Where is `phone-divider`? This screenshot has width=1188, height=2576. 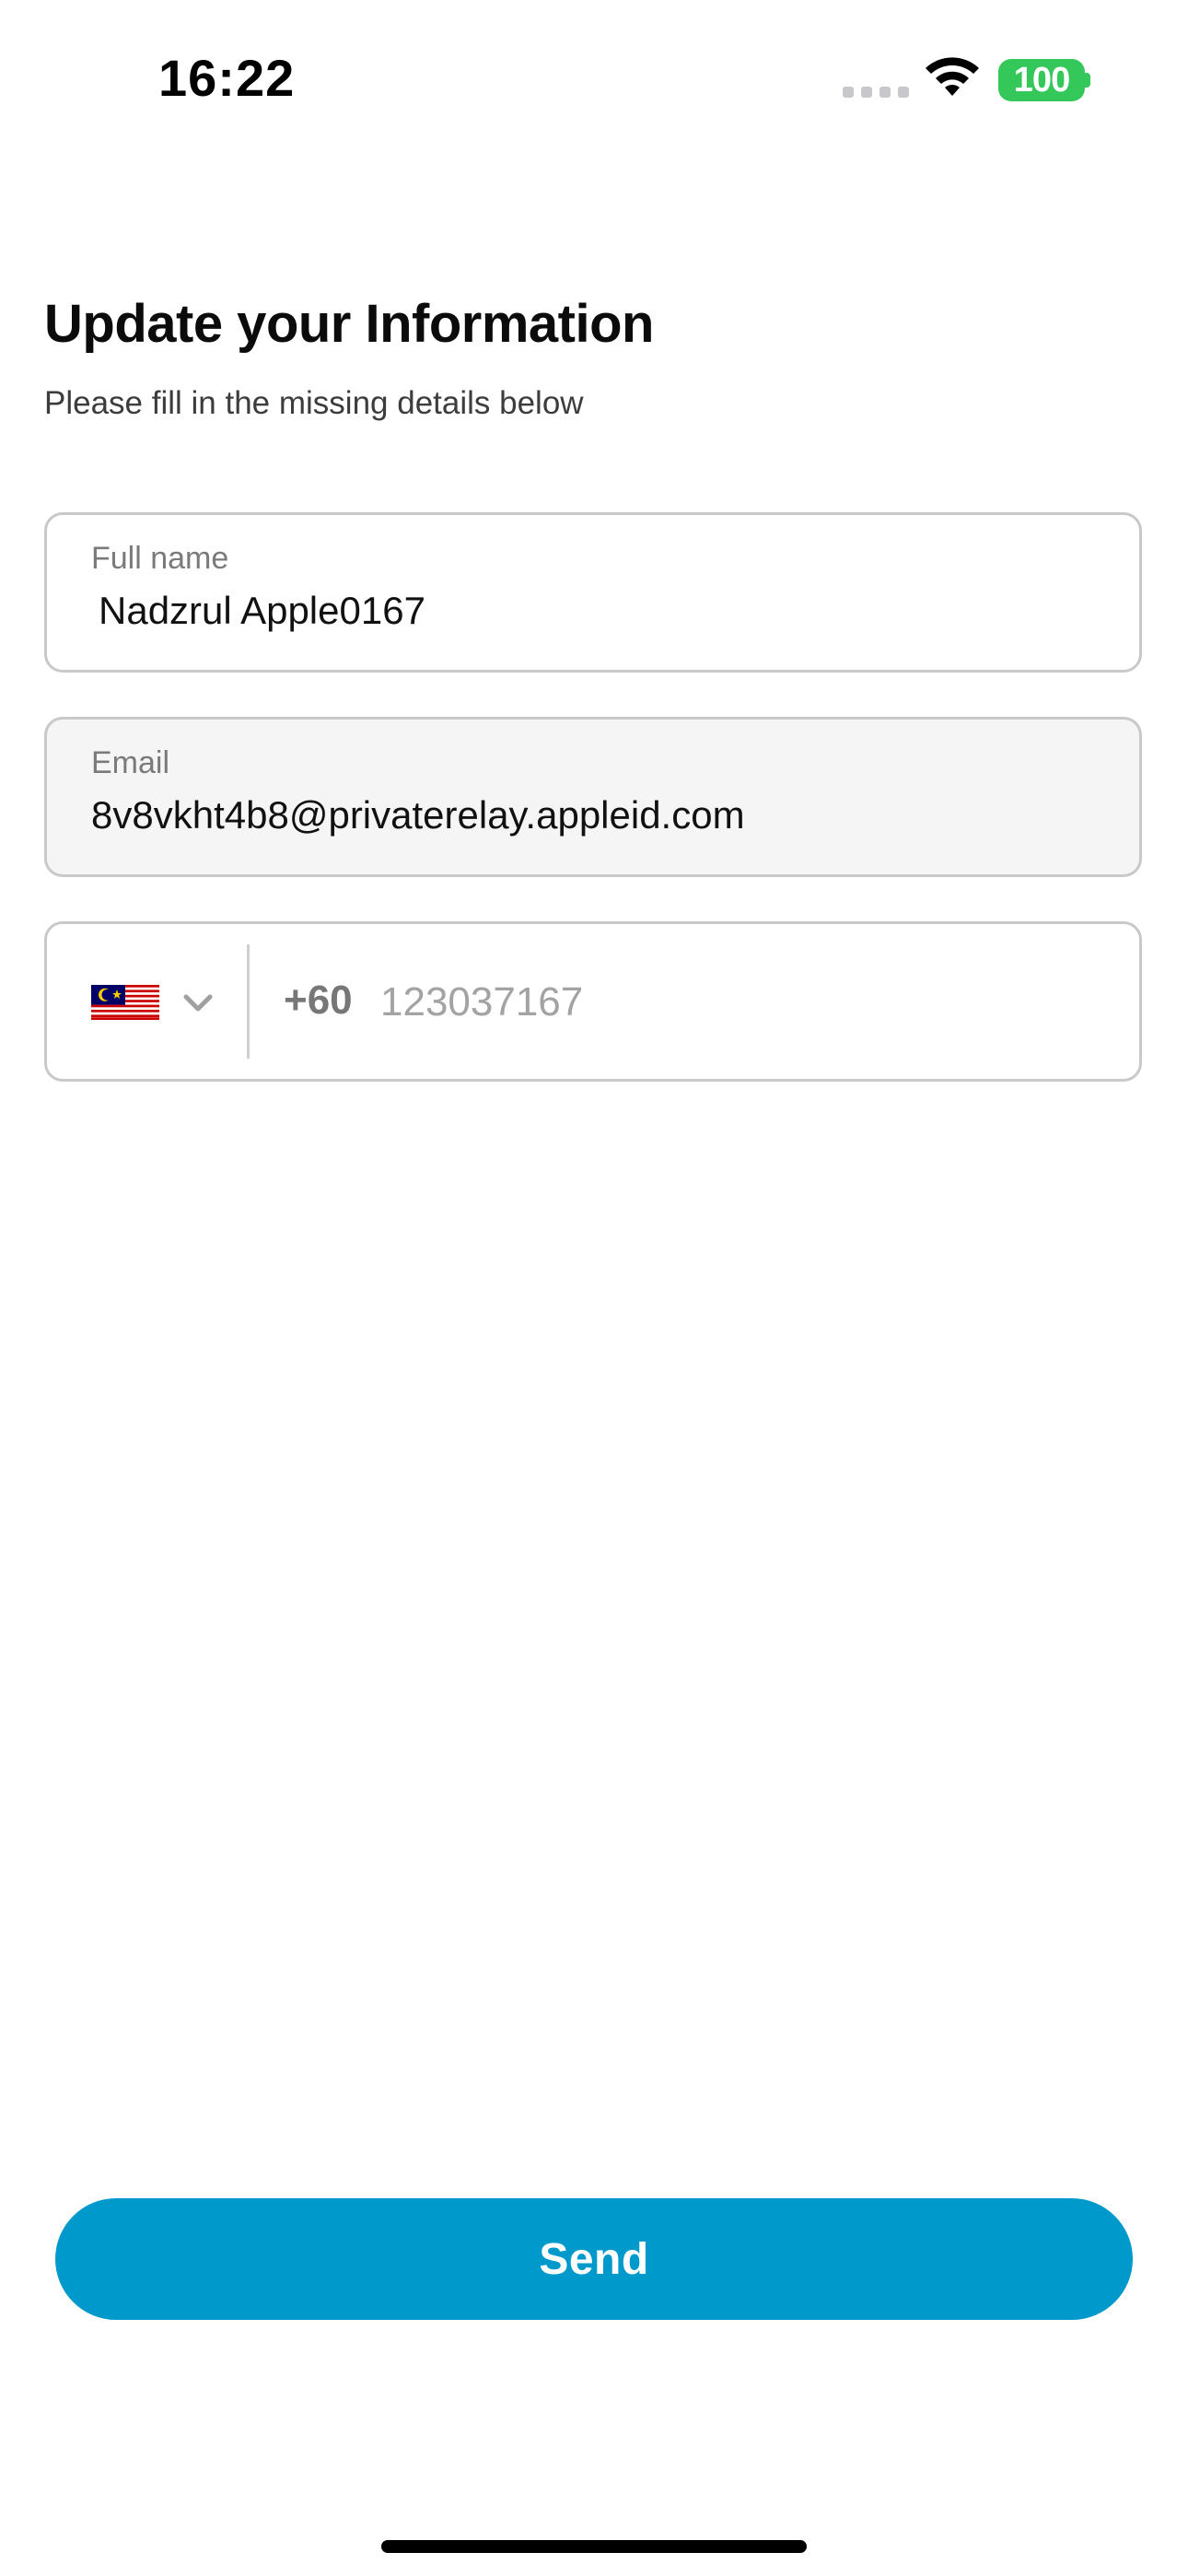 phone-divider is located at coordinates (249, 1001).